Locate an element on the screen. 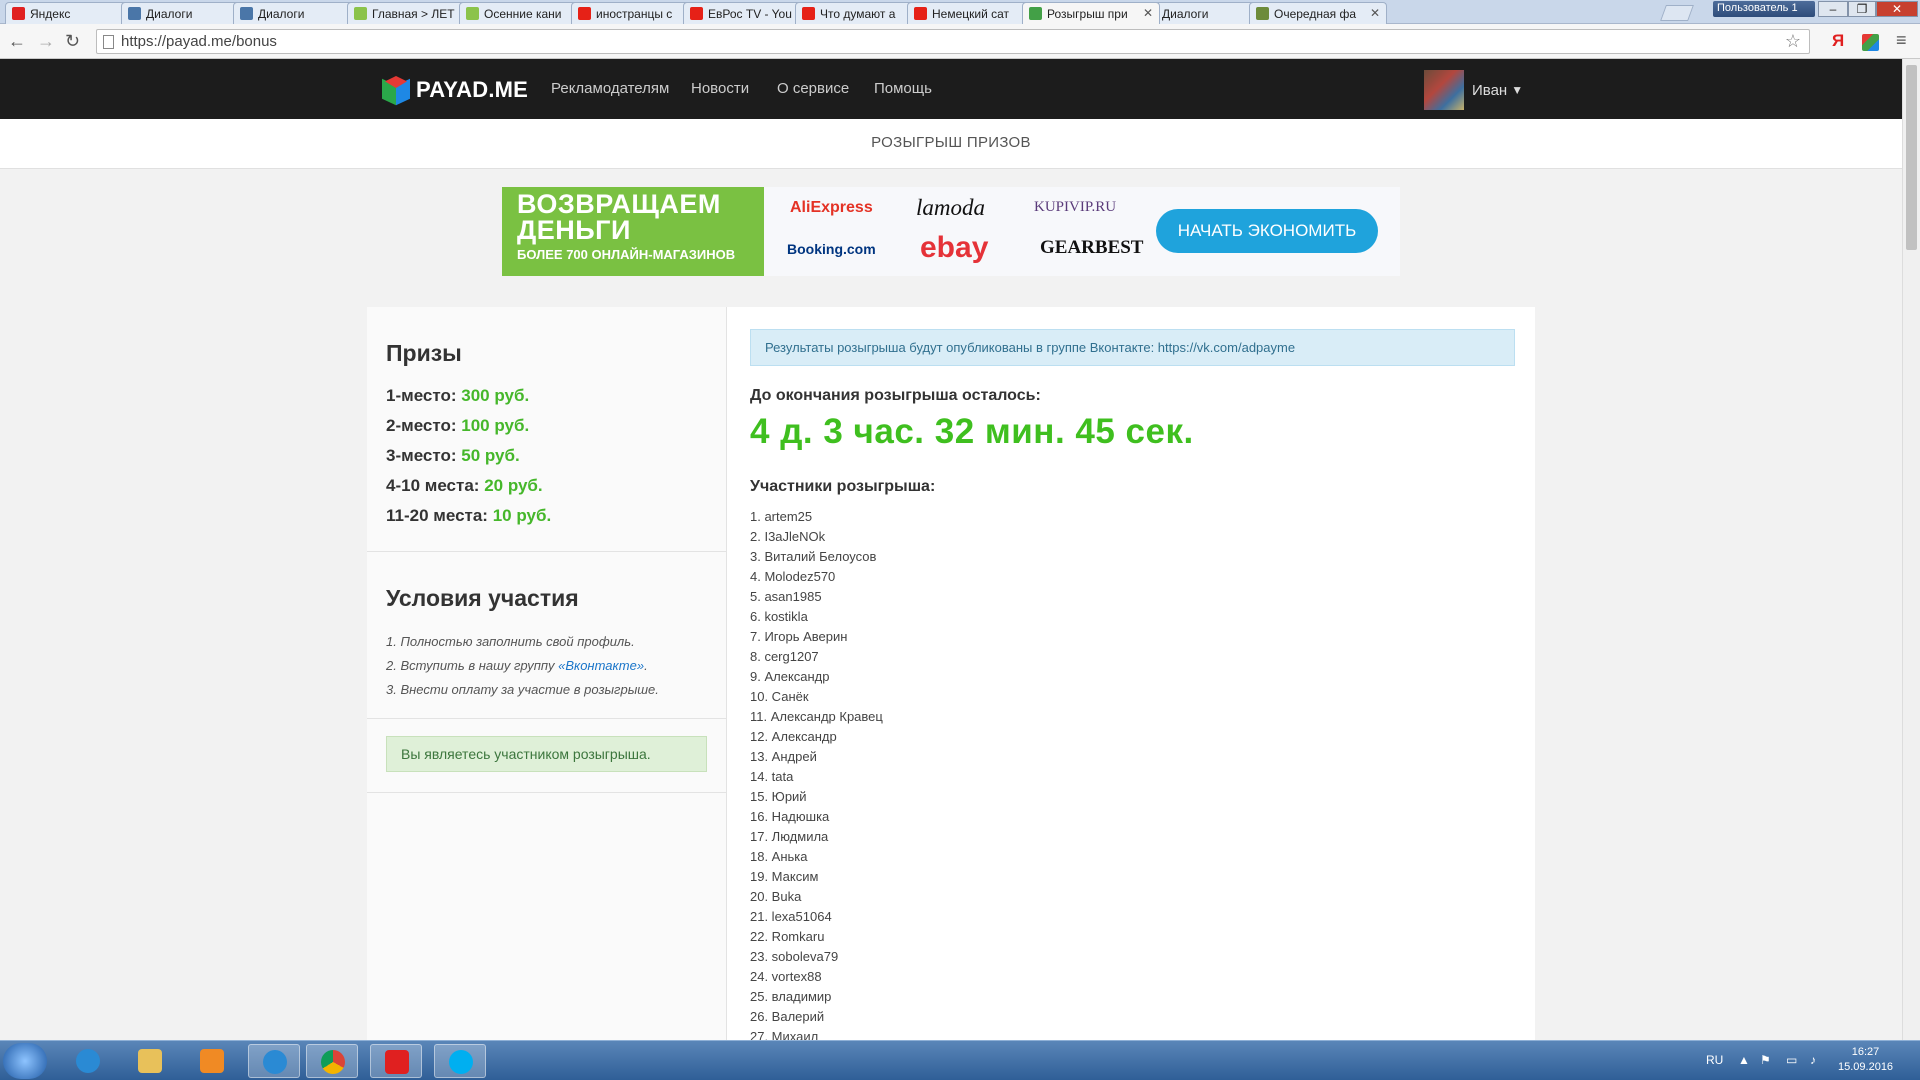  prize-place: 11-20 места: is located at coordinates (437, 515).